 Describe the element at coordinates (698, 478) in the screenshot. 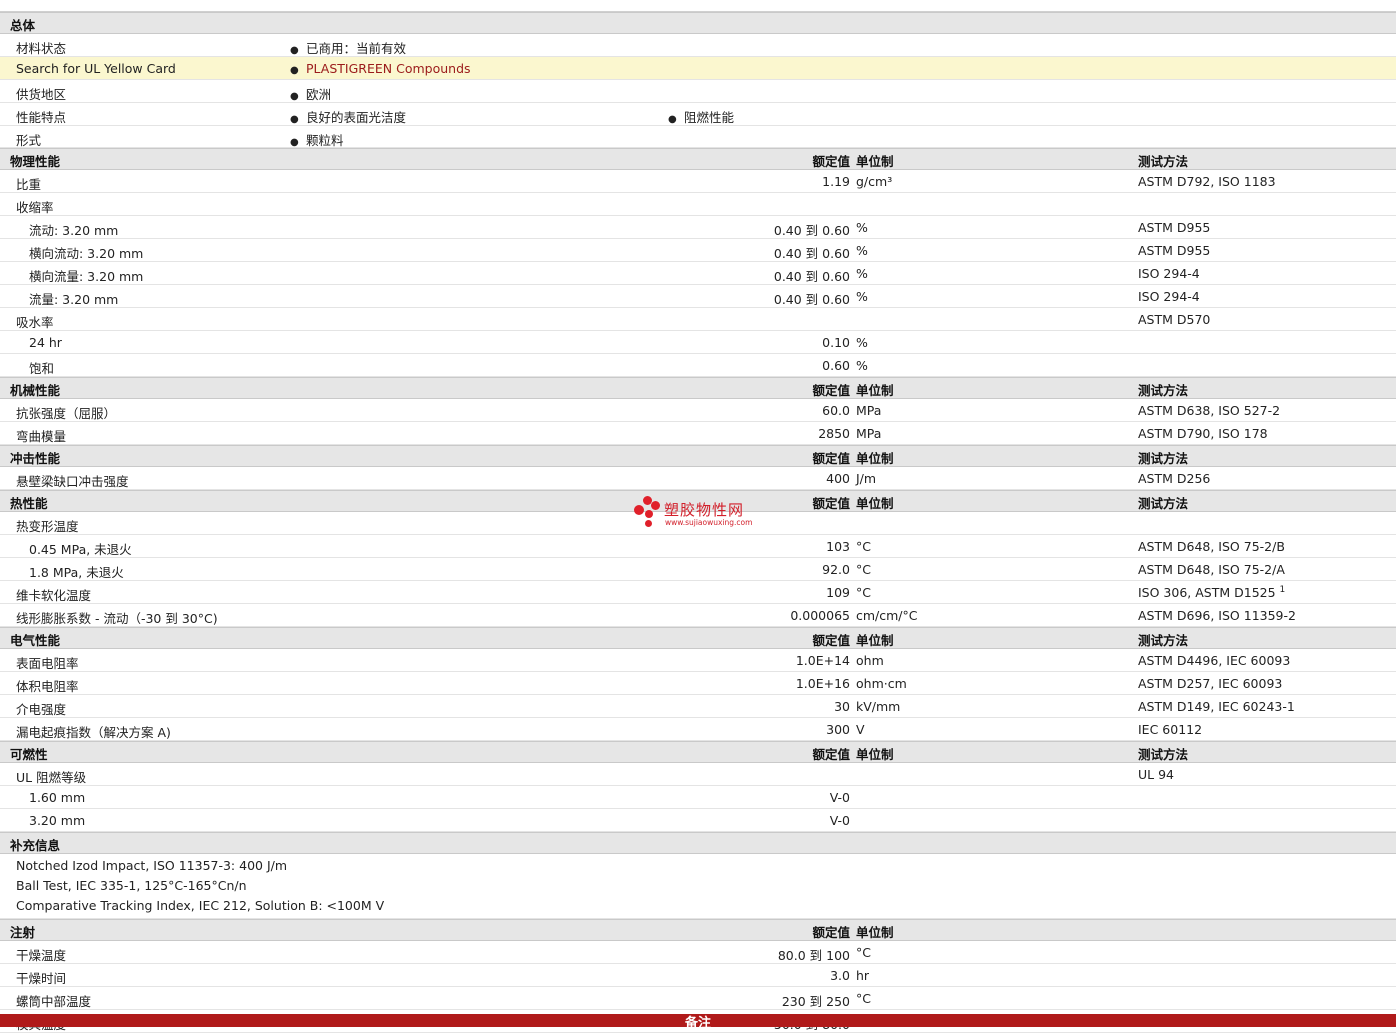

I see `property-row: 悬壁梁缺口冲击强度 400 J/m ASTM D256` at that location.